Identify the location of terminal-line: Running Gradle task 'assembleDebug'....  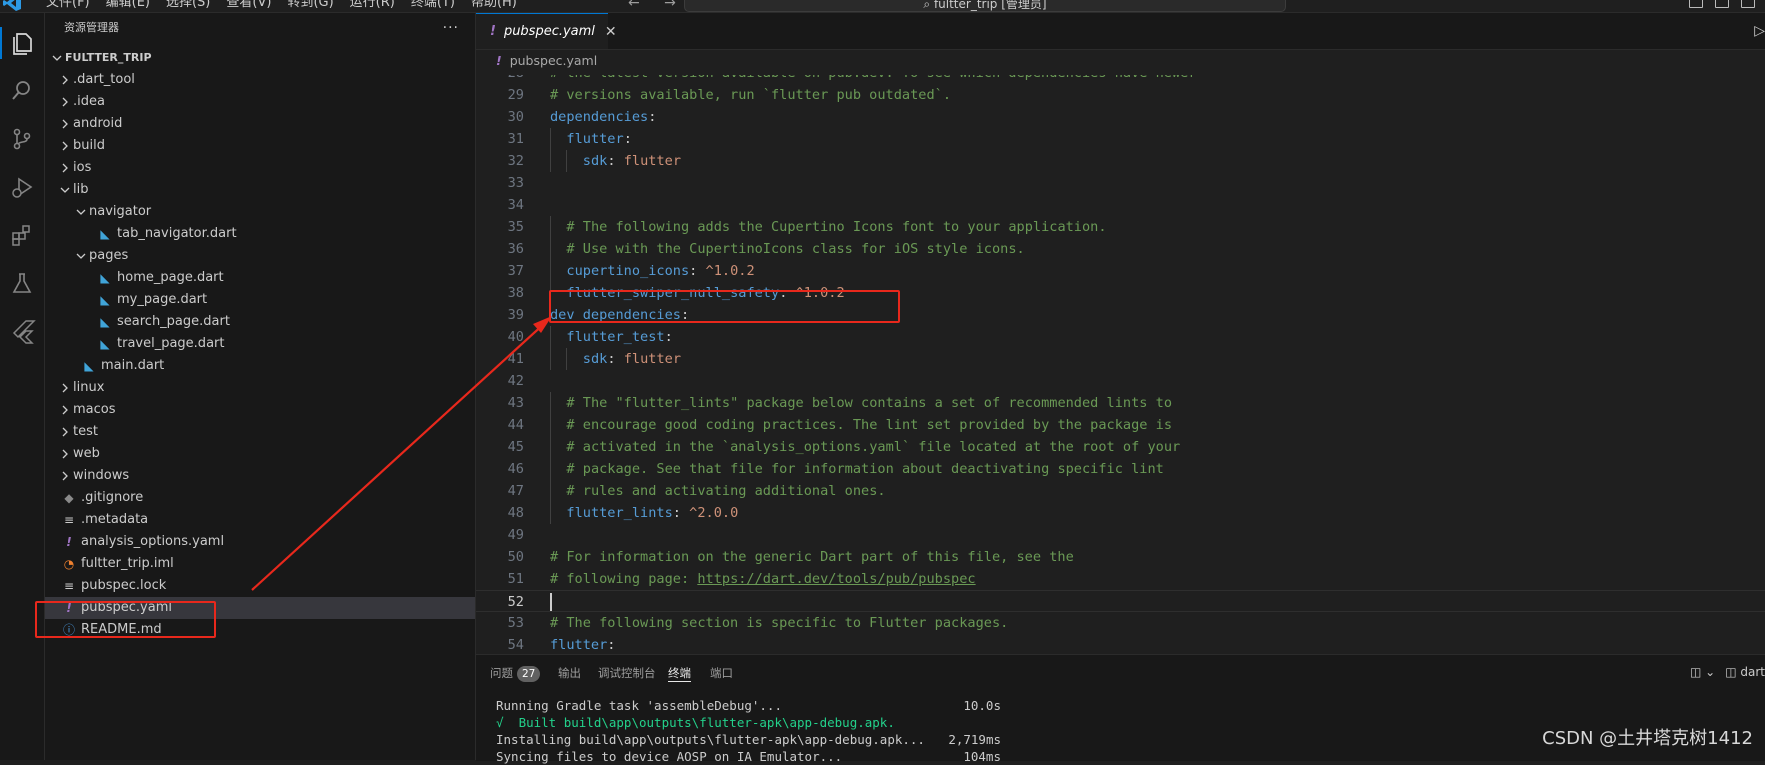
(639, 705).